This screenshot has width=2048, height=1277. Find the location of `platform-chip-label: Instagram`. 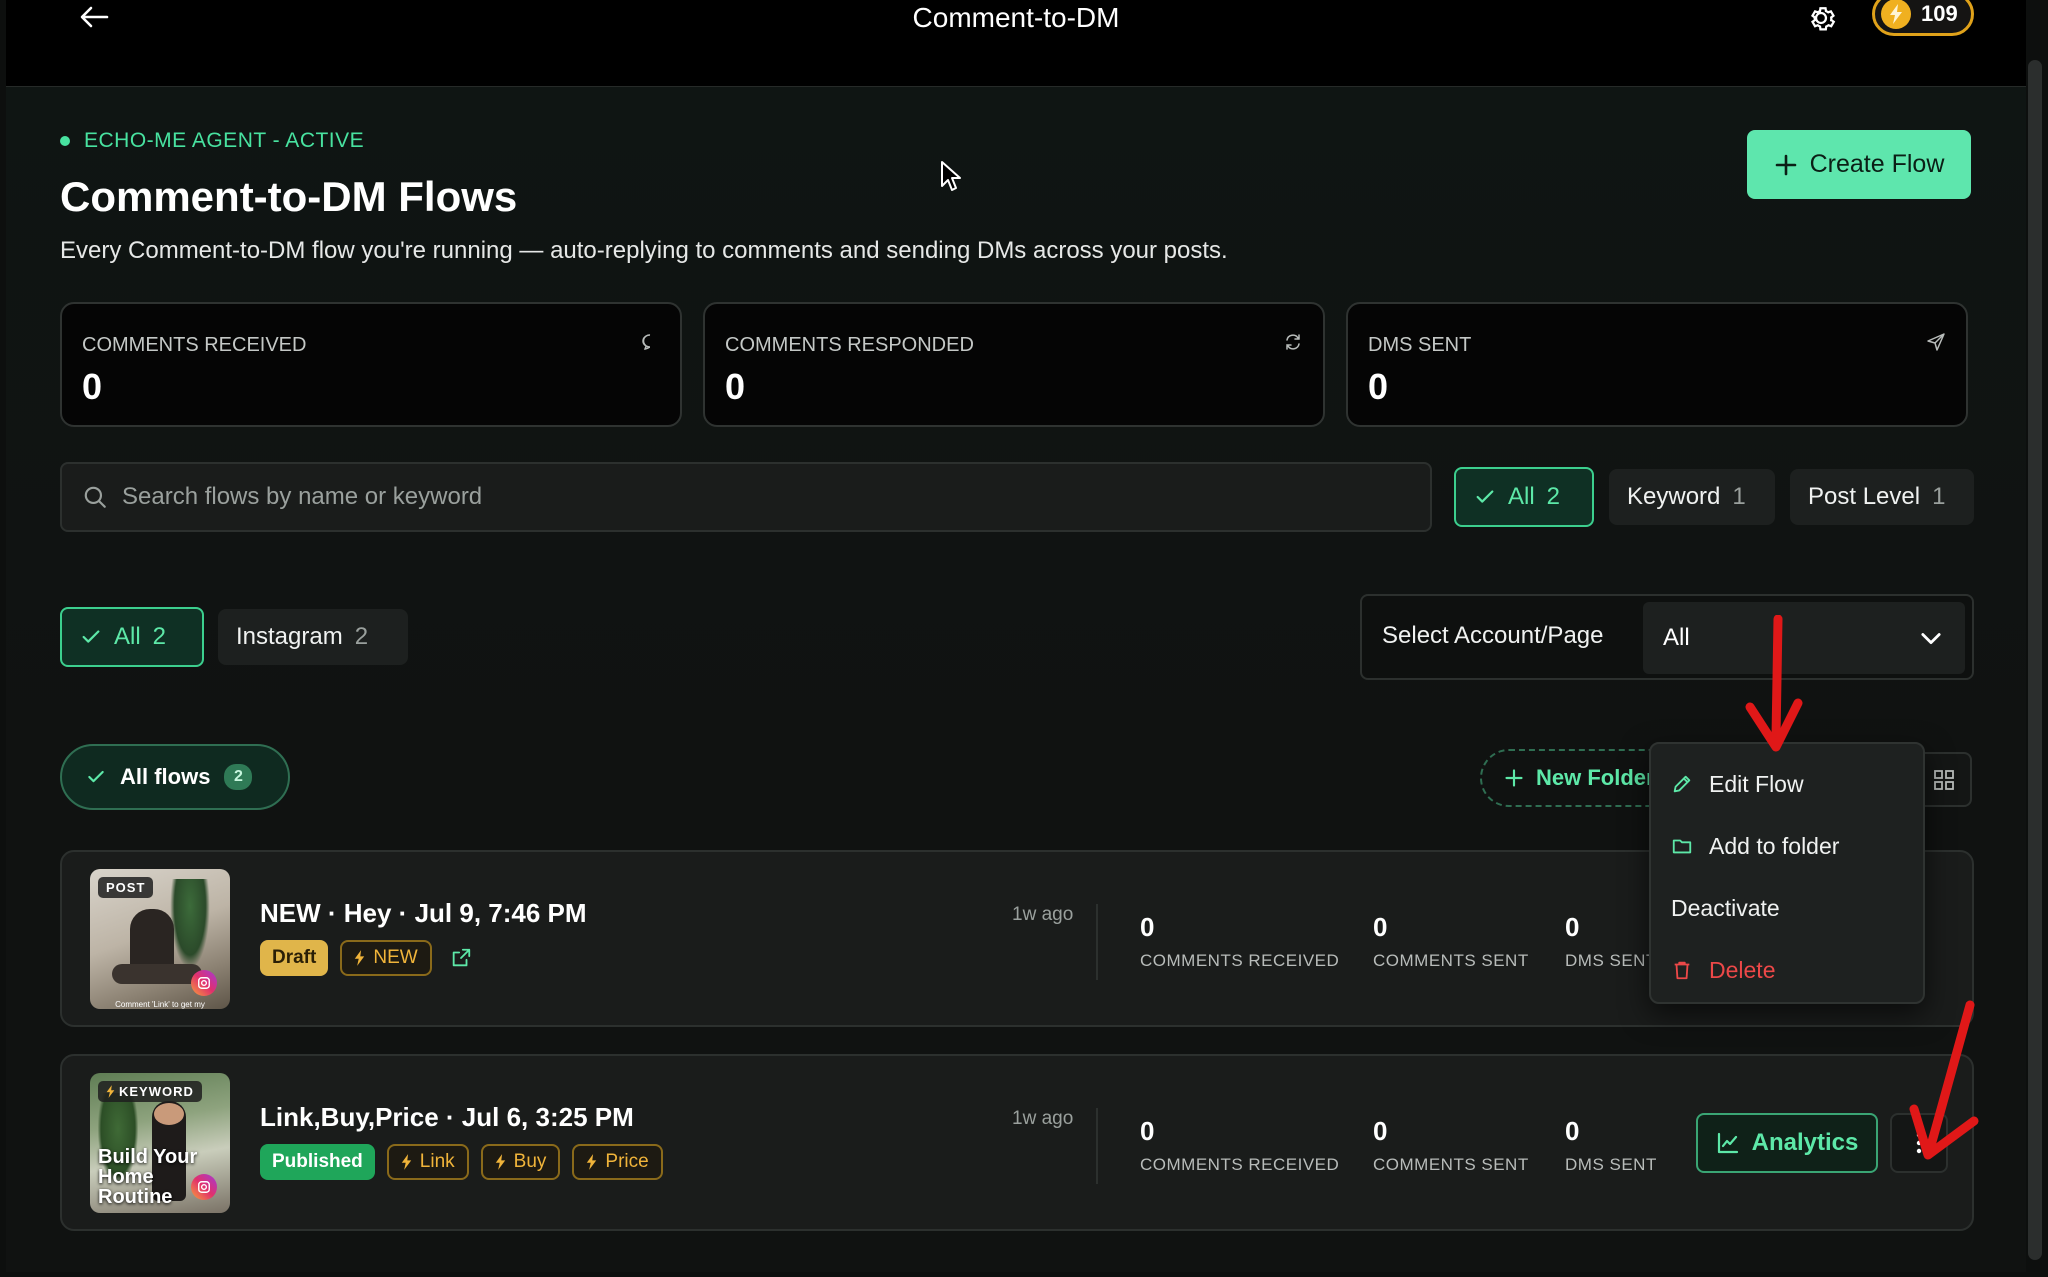

platform-chip-label: Instagram is located at coordinates (289, 636).